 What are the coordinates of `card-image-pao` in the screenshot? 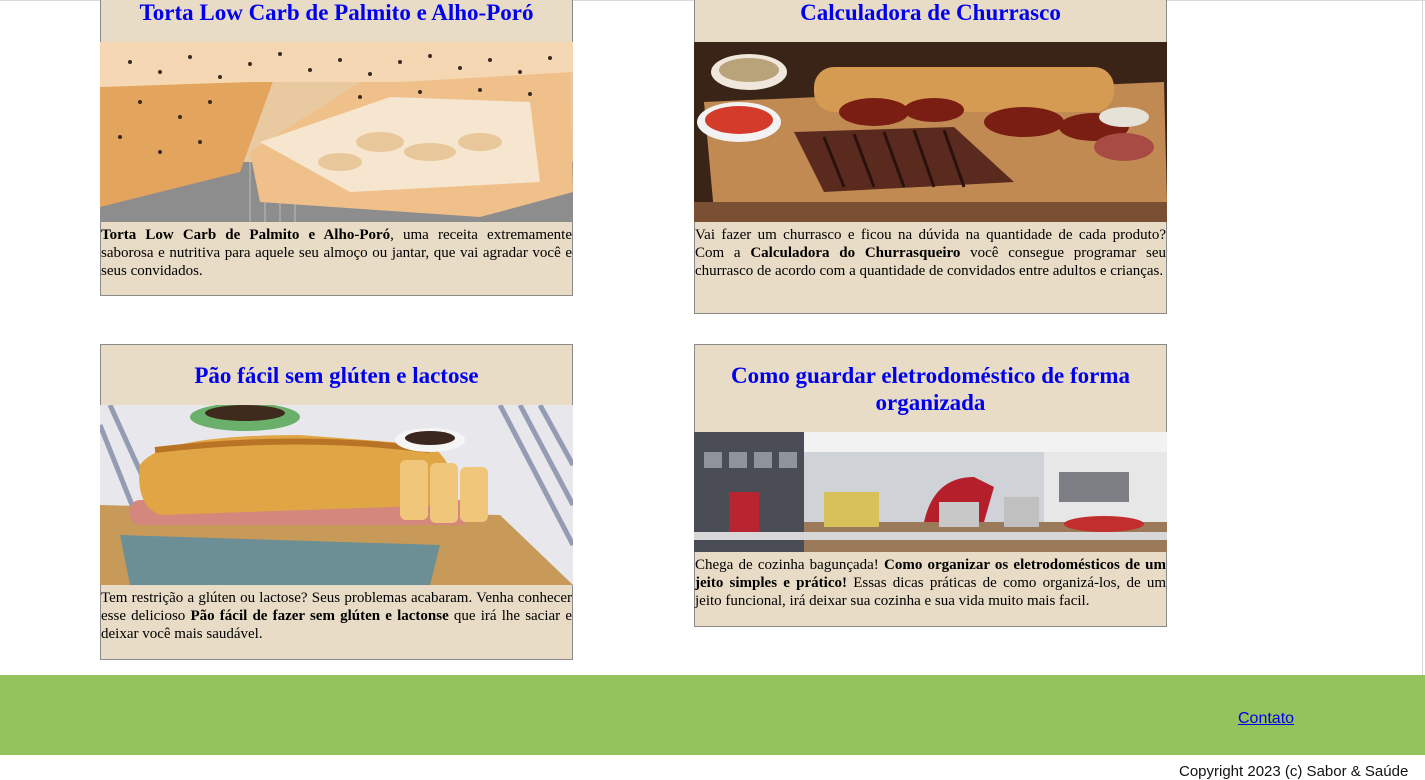 It's located at (336, 495).